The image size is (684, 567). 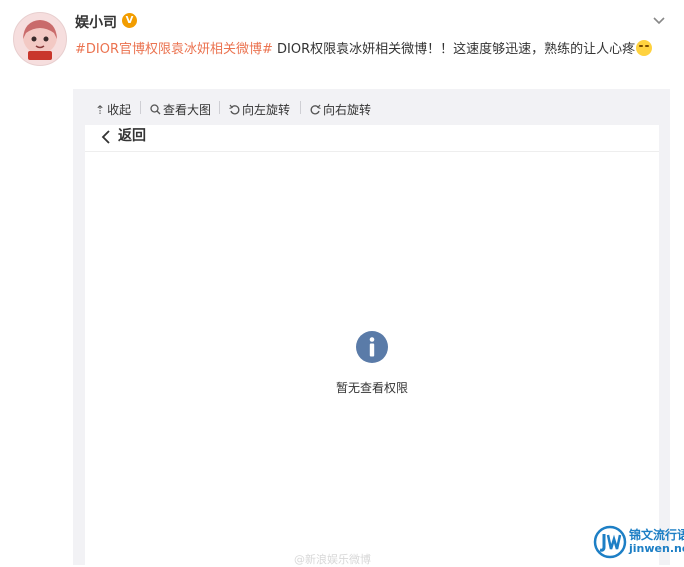 I want to click on media-toolbar: ⇡ 收起 查看大图 向左旋转 向右旋转, so click(x=371, y=107).